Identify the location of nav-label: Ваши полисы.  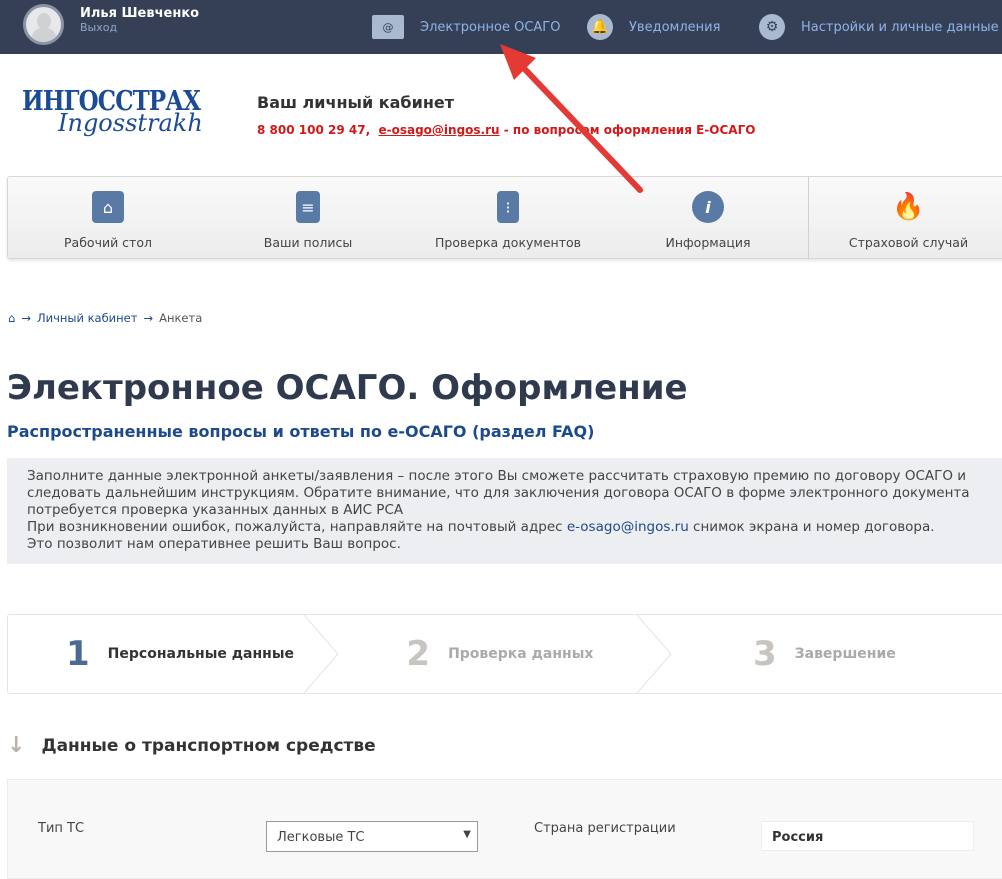
(308, 242).